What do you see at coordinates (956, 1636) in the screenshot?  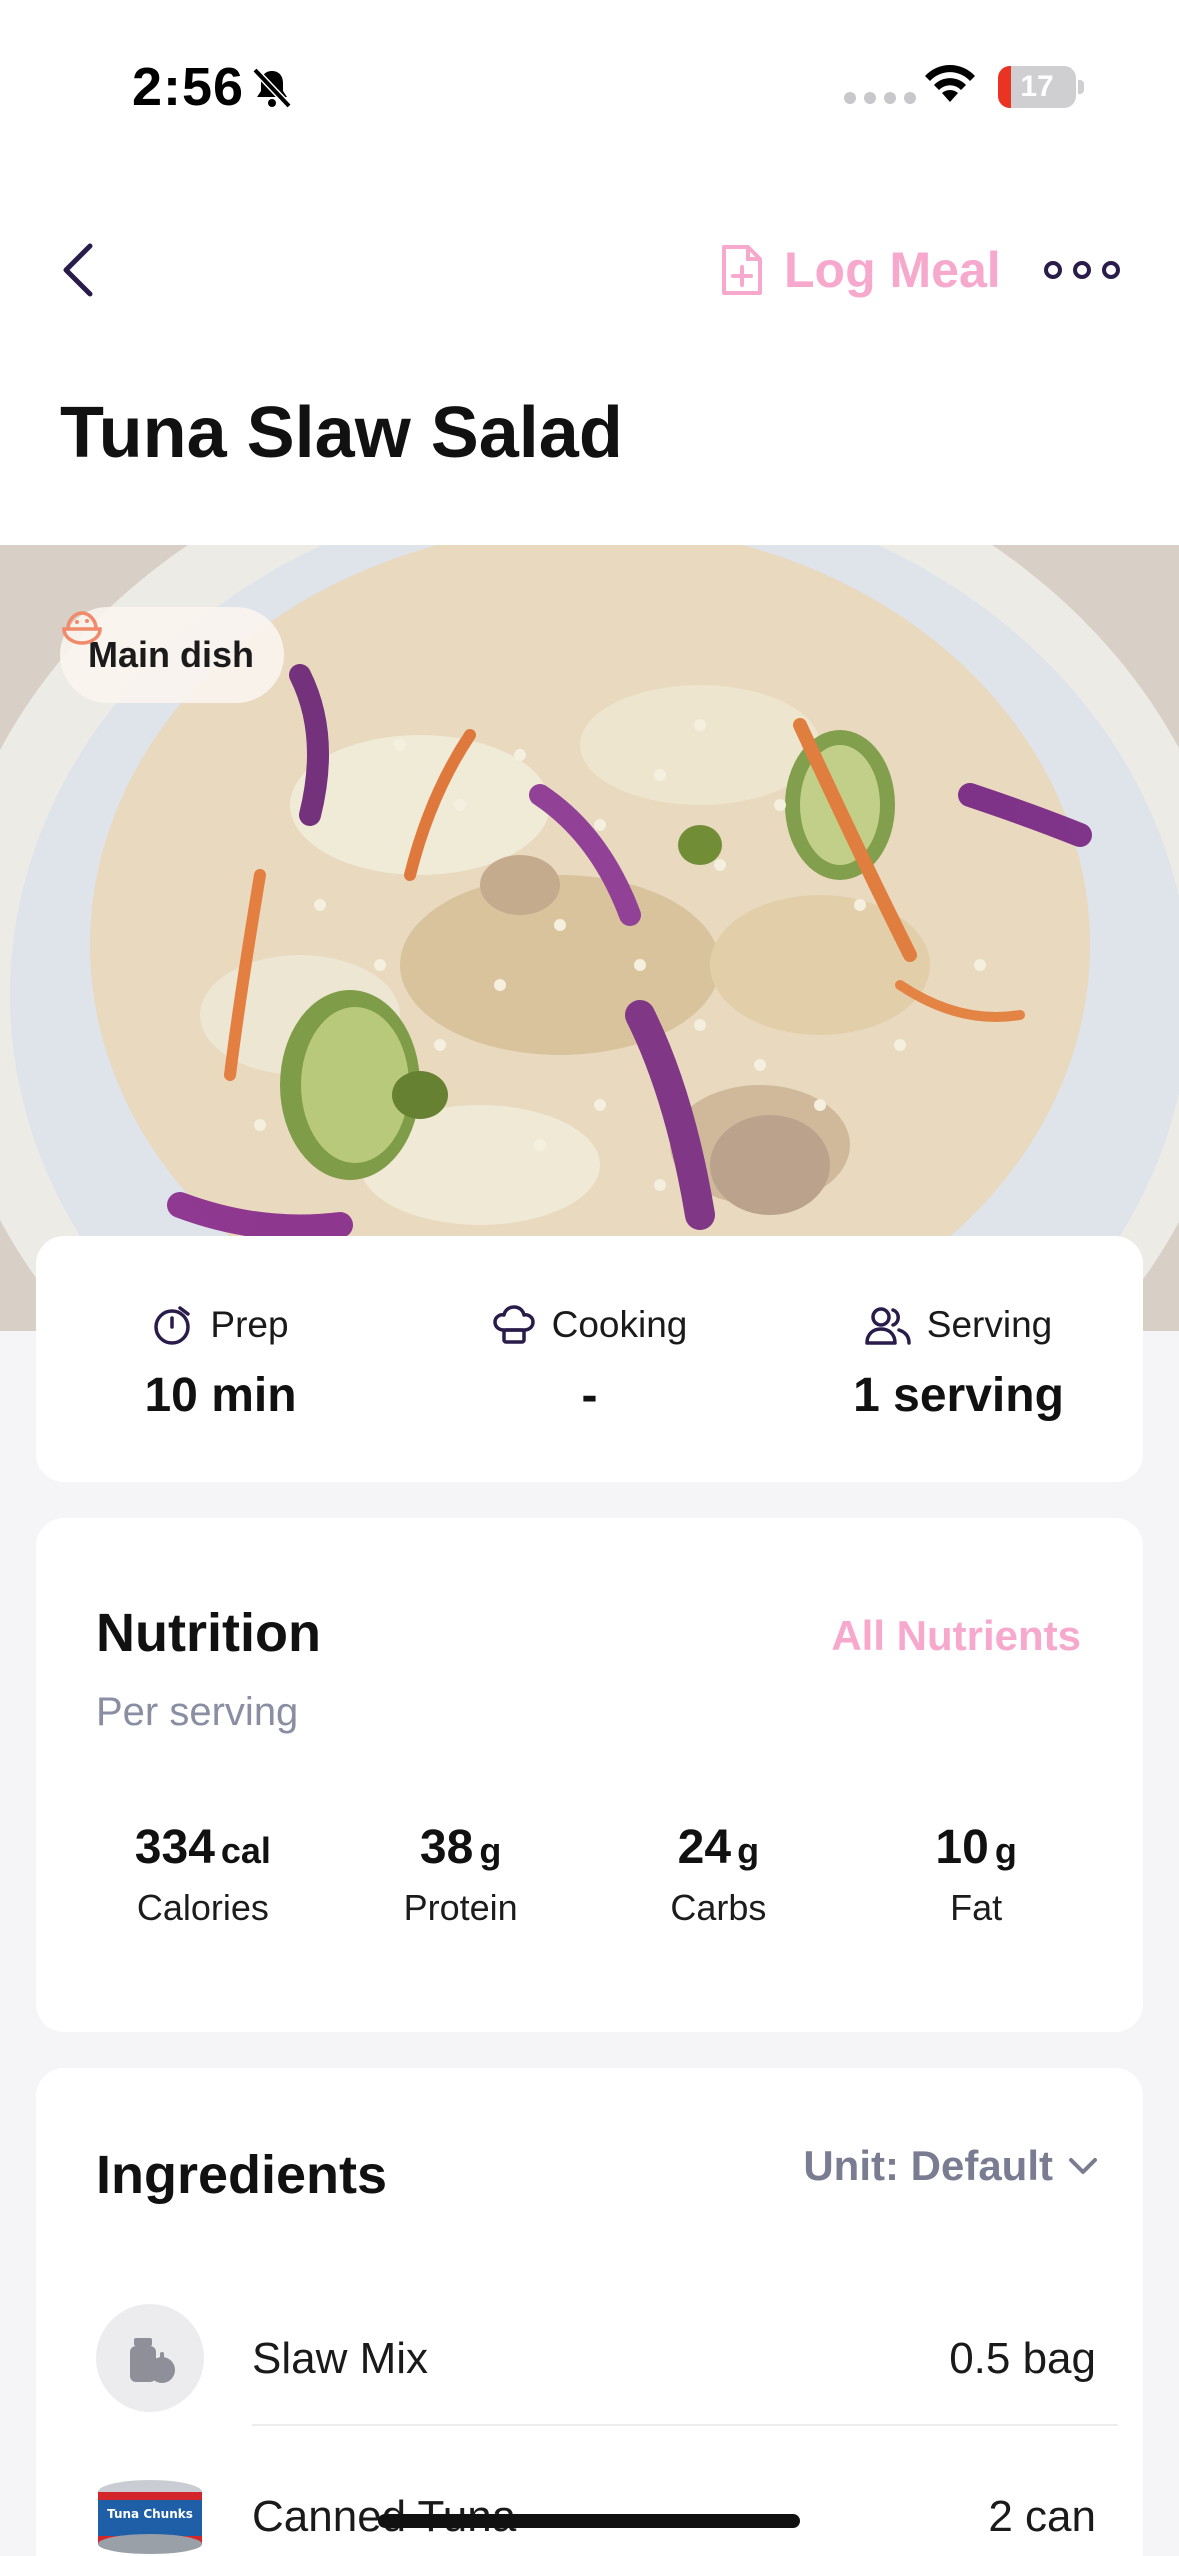 I see `all-nutrients-link: All Nutrients` at bounding box center [956, 1636].